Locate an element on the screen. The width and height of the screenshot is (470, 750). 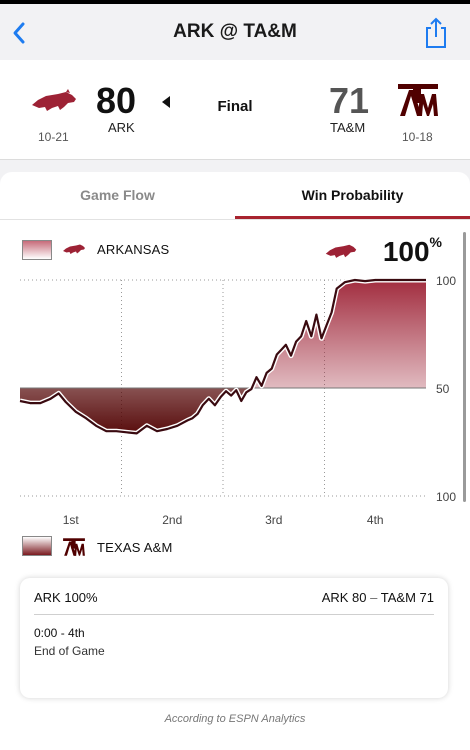
game-status: Final is located at coordinates (235, 106).